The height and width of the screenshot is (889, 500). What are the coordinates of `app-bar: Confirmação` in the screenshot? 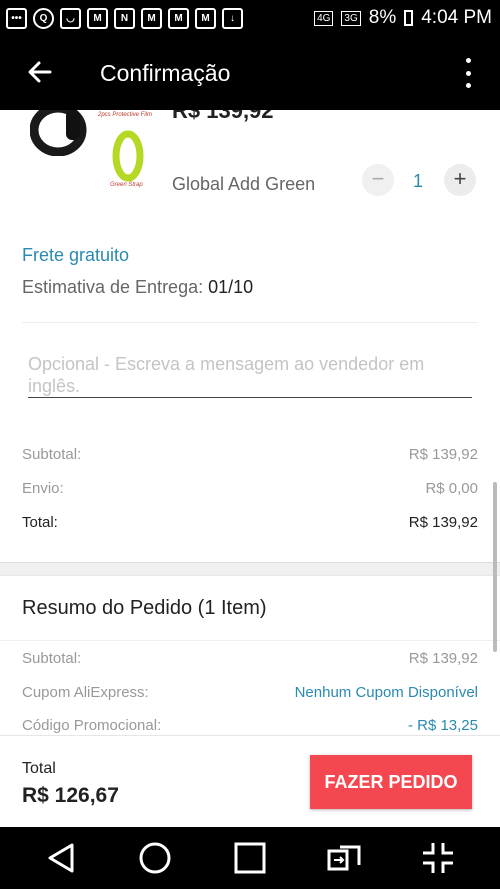 It's located at (250, 73).